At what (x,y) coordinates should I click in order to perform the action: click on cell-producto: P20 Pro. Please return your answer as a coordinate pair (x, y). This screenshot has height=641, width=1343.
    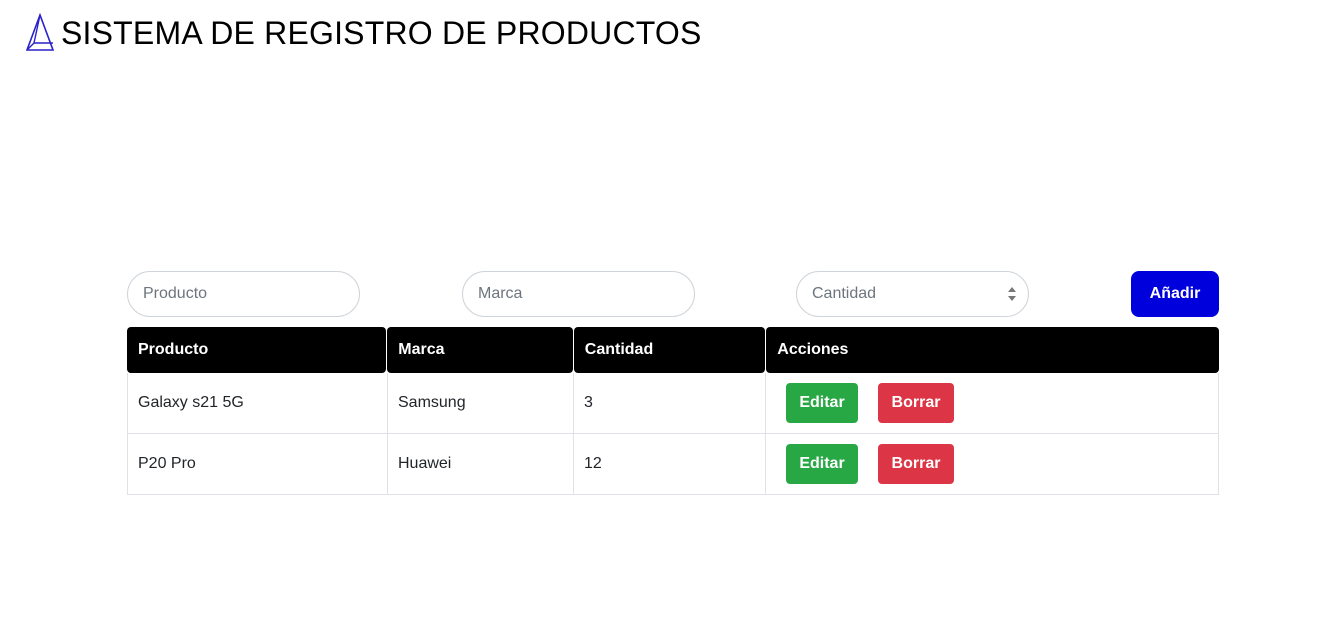
    Looking at the image, I should click on (257, 464).